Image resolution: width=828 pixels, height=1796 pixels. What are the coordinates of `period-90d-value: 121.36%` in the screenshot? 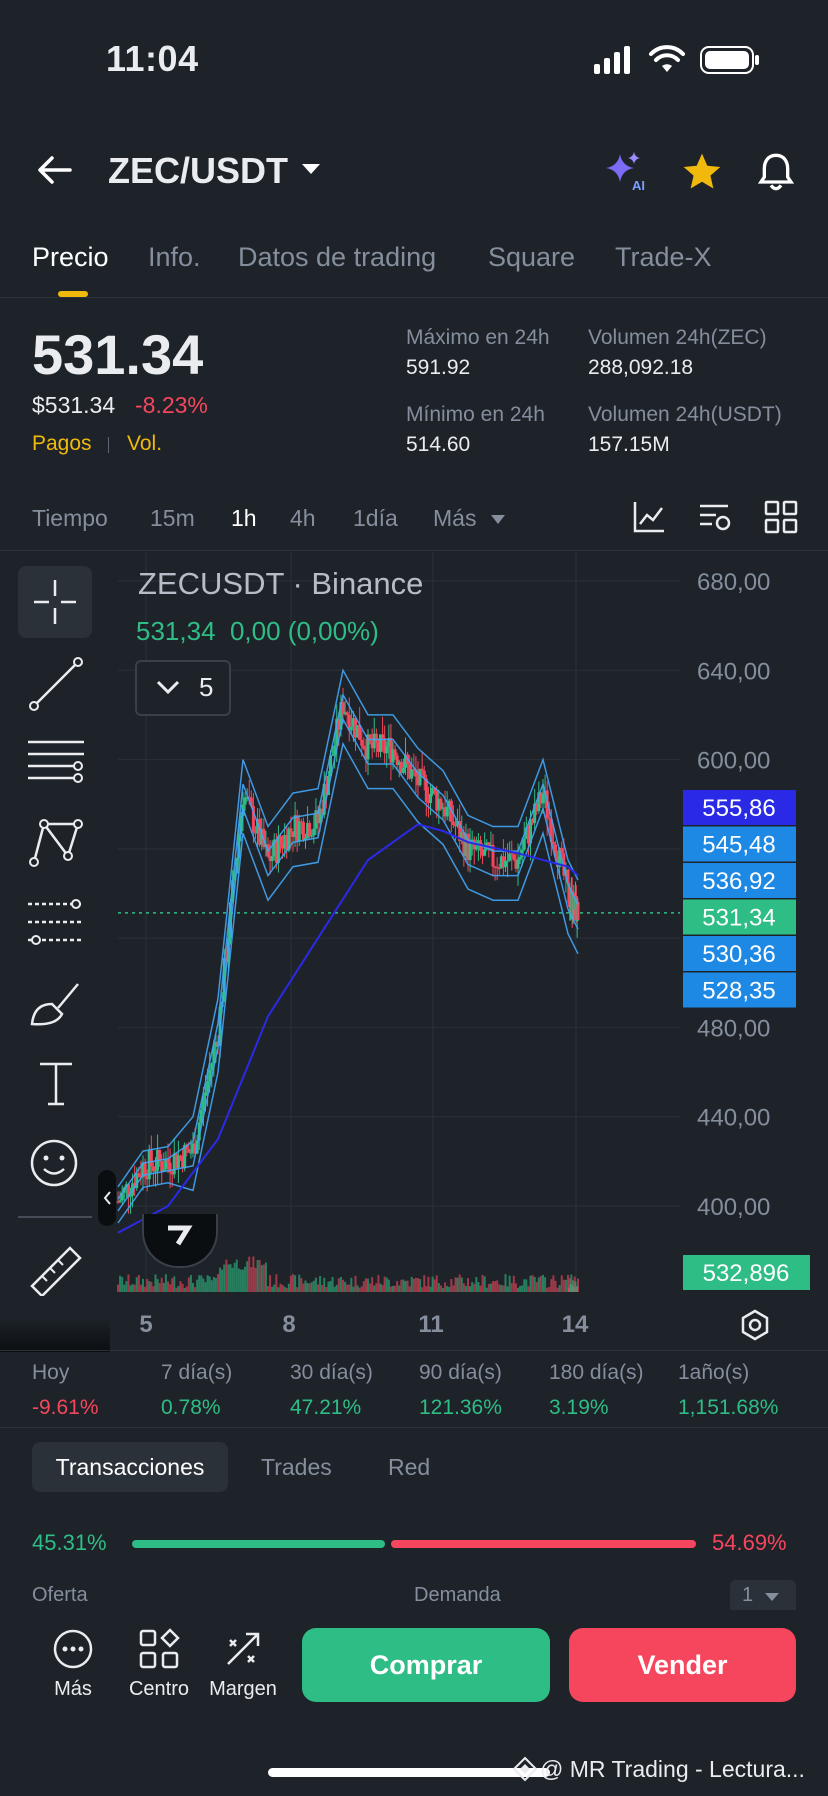 It's located at (460, 1407).